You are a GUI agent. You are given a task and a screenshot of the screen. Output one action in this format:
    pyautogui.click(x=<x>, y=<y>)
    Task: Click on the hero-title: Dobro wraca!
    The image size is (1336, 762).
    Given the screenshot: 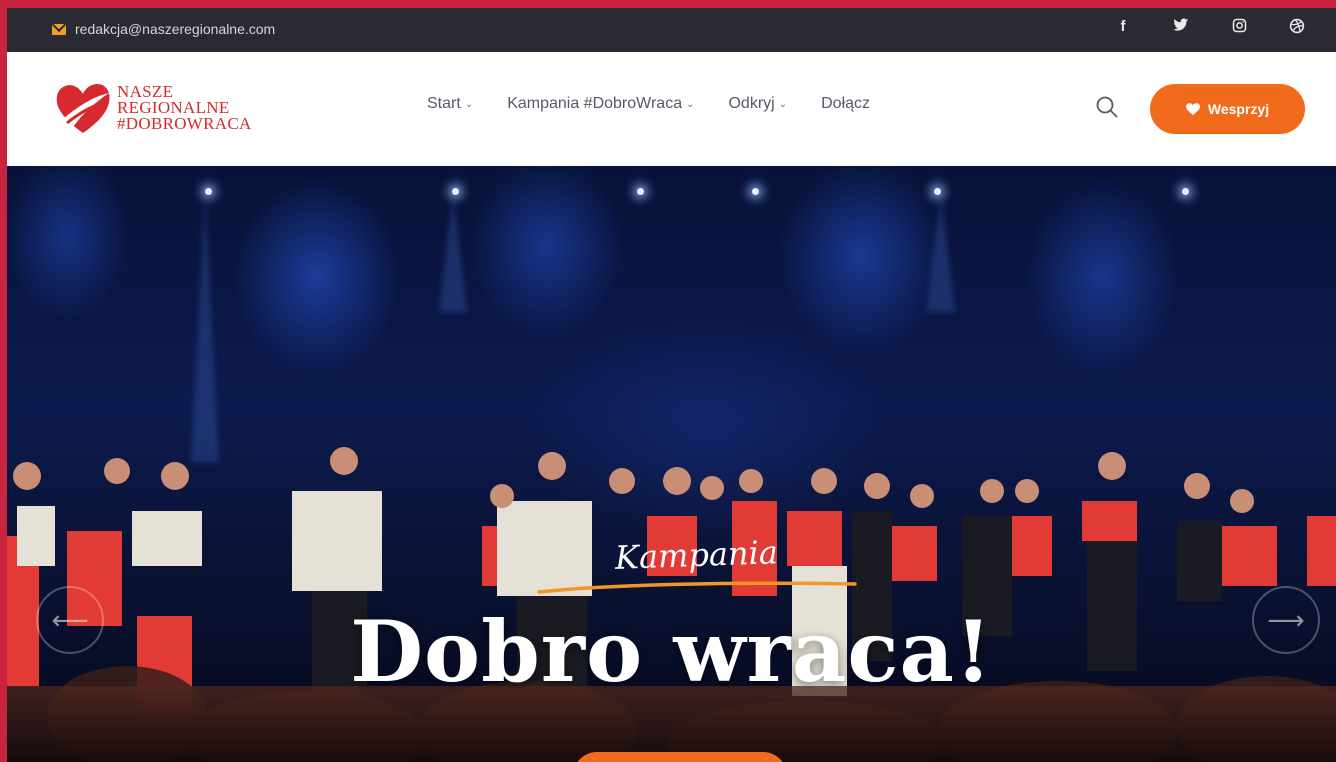 What is the action you would take?
    pyautogui.click(x=671, y=651)
    